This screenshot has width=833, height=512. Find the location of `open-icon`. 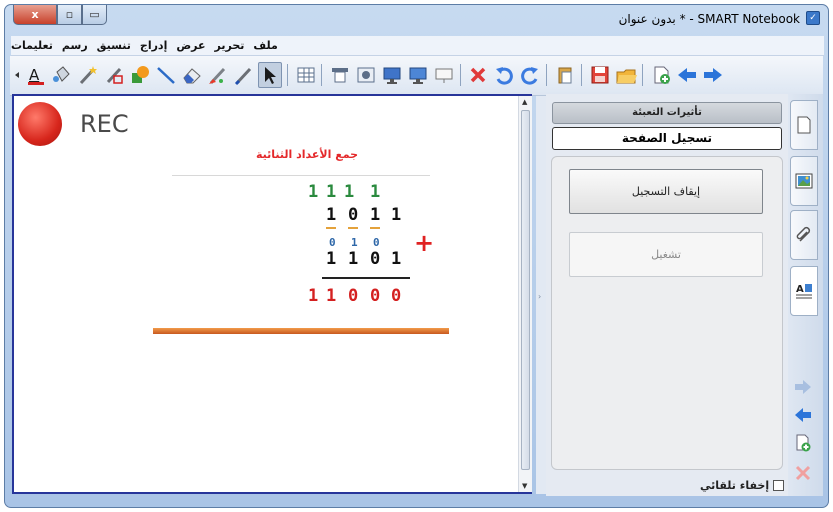

open-icon is located at coordinates (626, 75).